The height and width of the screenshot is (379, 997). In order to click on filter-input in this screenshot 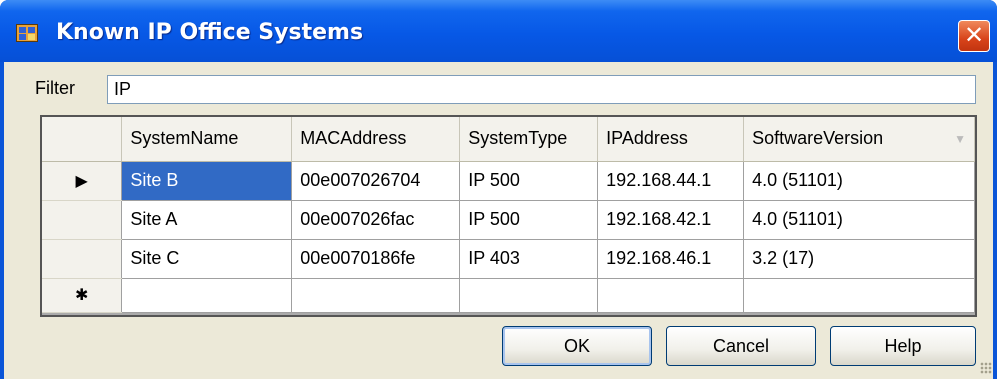, I will do `click(541, 89)`.